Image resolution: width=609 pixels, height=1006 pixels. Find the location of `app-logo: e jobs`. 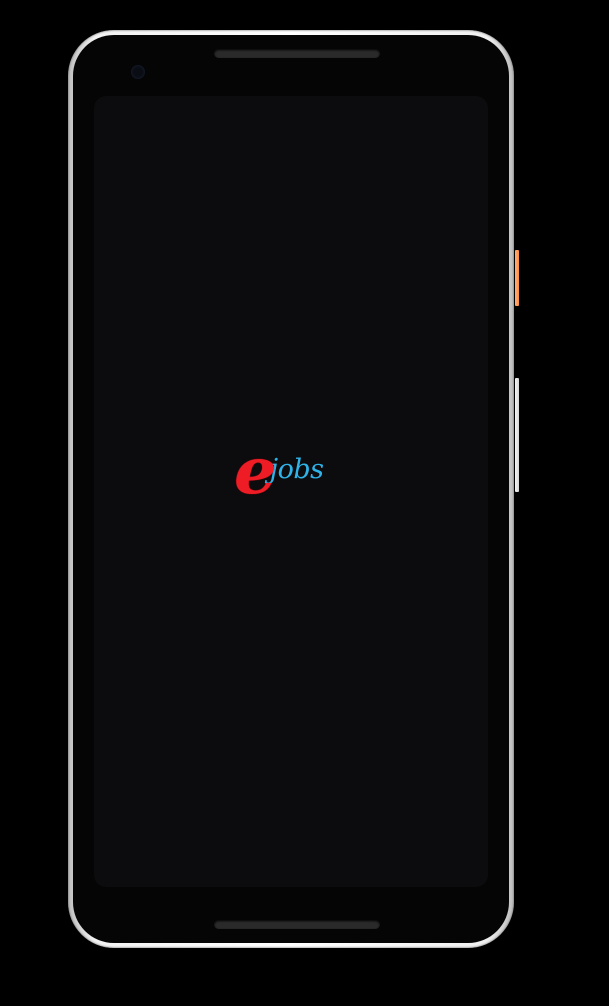

app-logo: e jobs is located at coordinates (292, 471).